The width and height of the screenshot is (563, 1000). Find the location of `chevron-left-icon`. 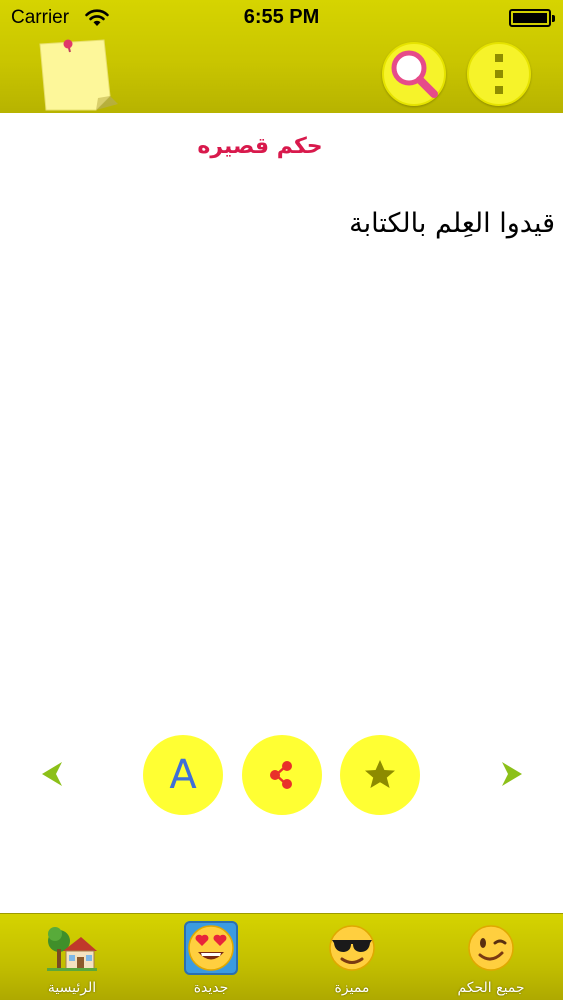

chevron-left-icon is located at coordinates (53, 774).